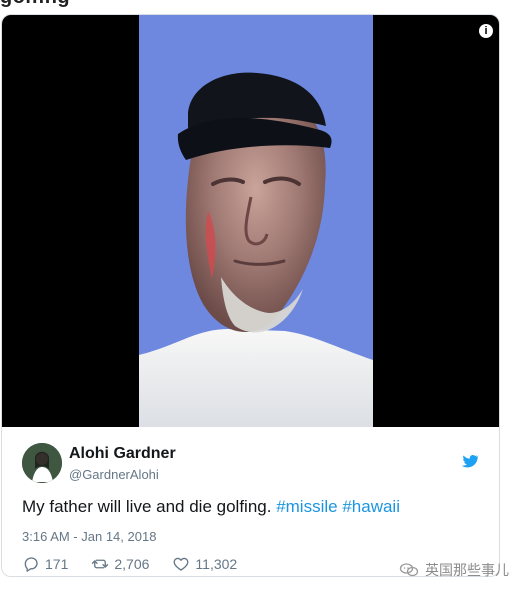 Image resolution: width=522 pixels, height=593 pixels. I want to click on retweet-icon, so click(100, 564).